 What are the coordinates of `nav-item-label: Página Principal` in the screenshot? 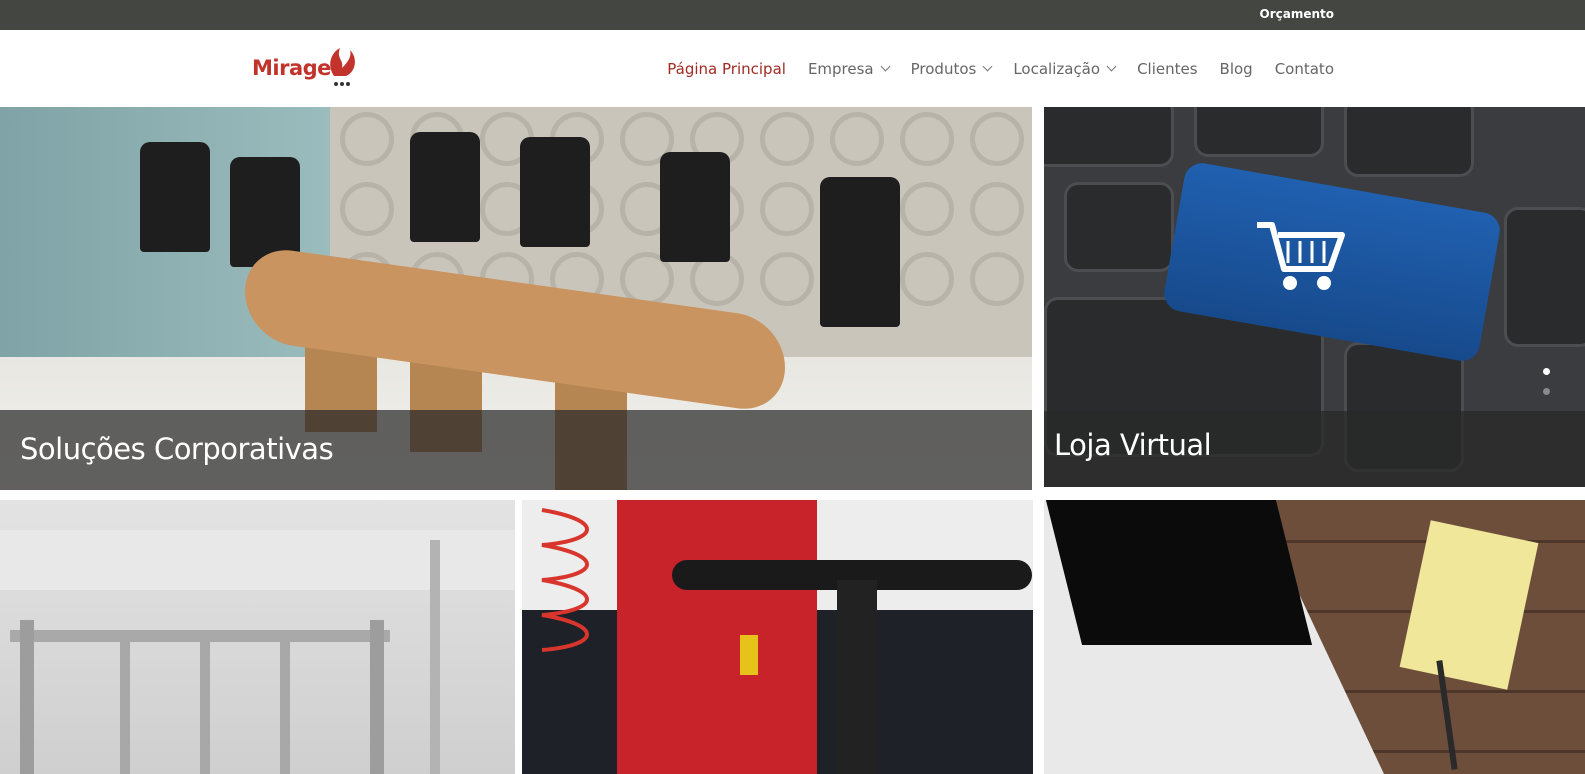 It's located at (726, 68).